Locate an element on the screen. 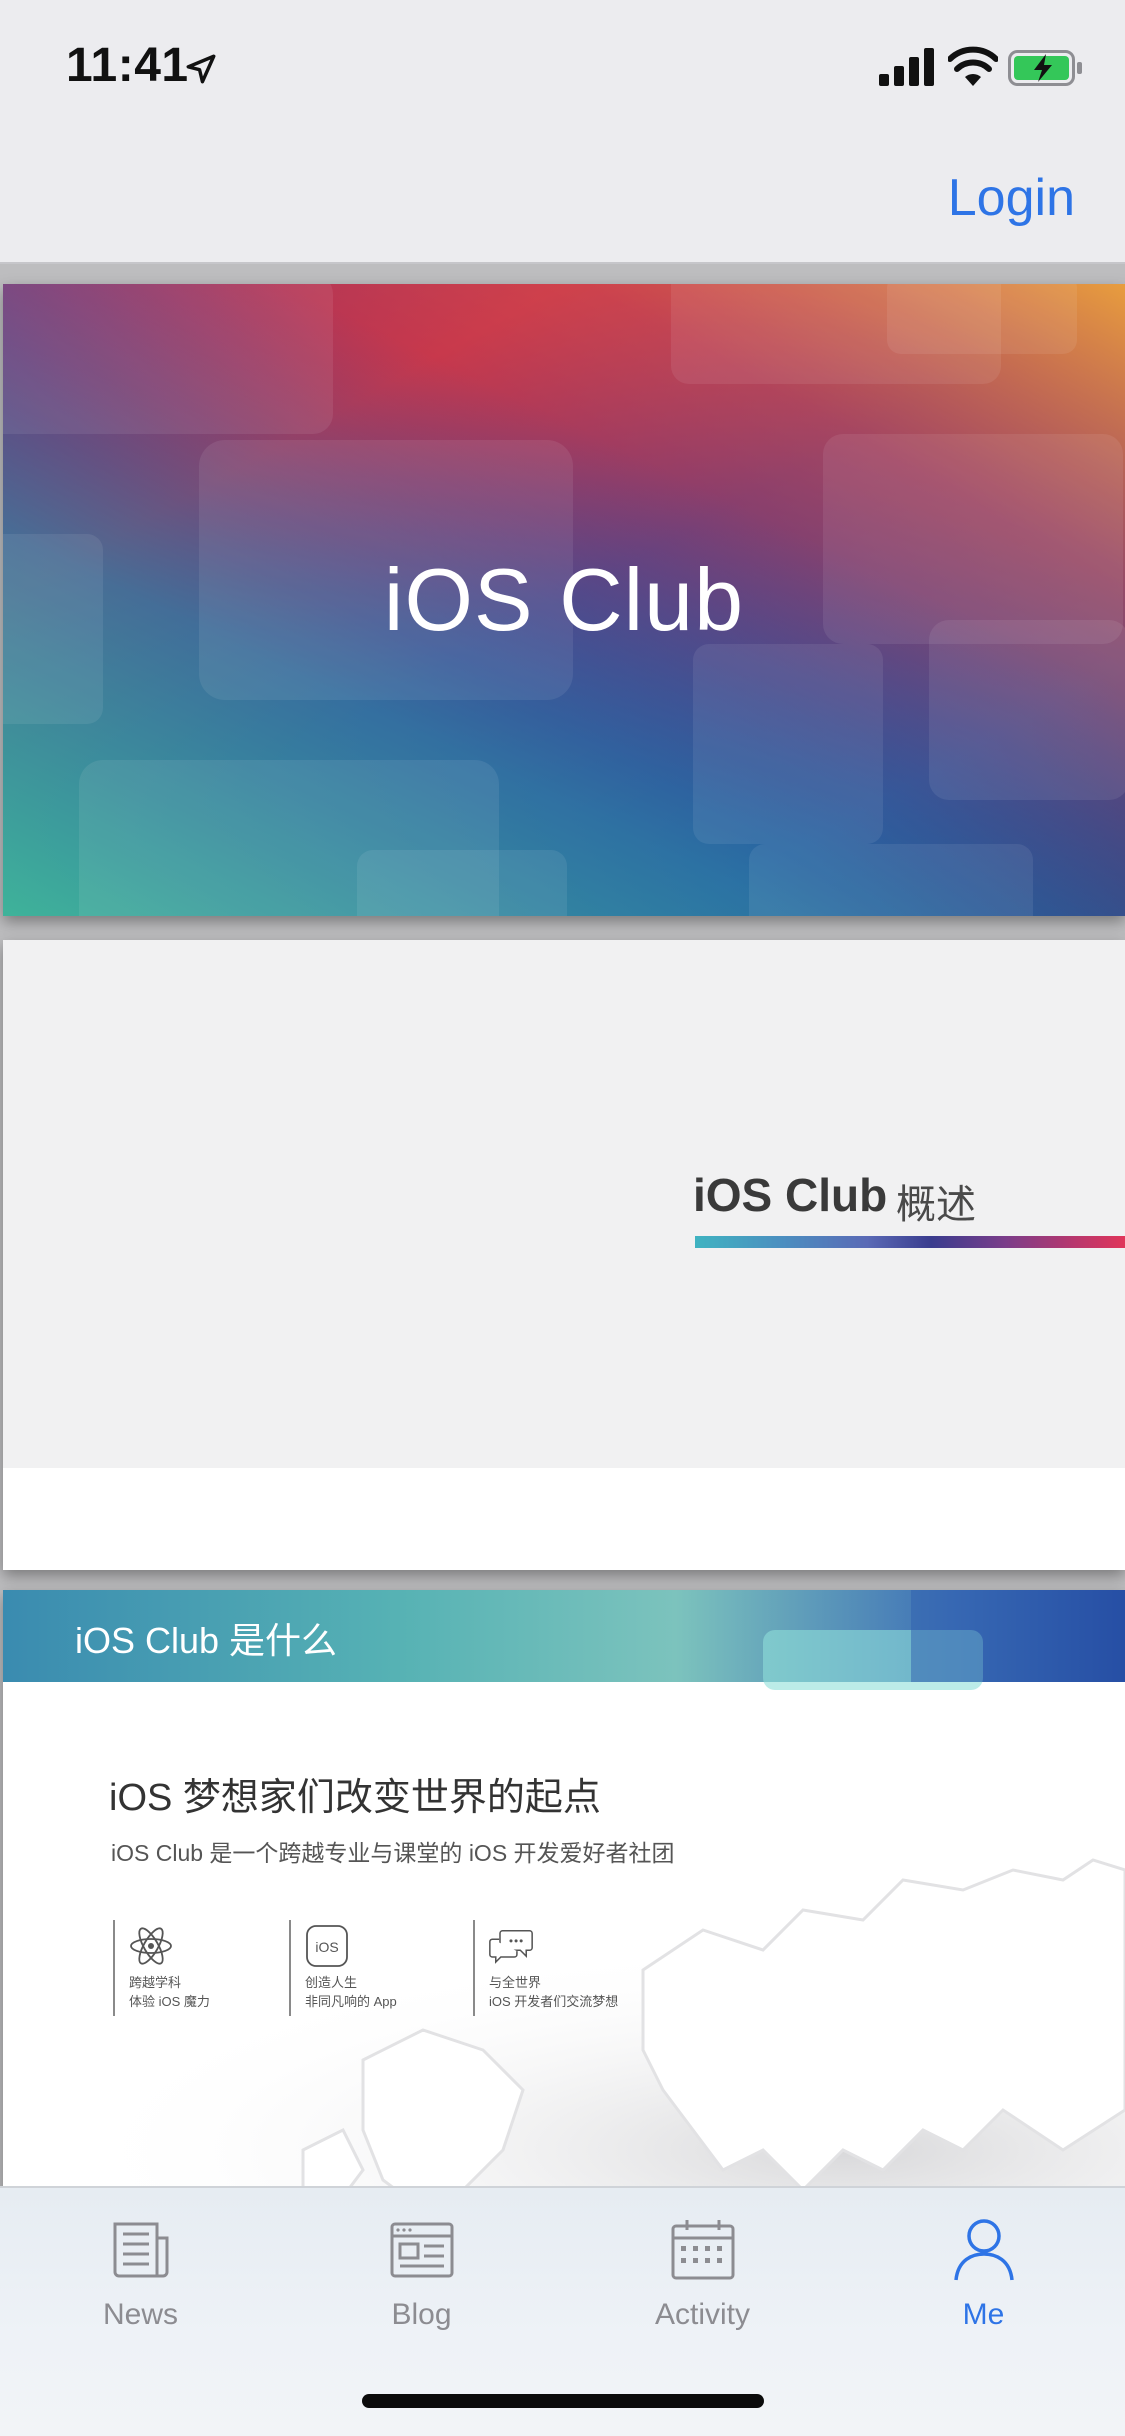 Image resolution: width=1125 pixels, height=2436 pixels. tab-news: News is located at coordinates (140, 2268).